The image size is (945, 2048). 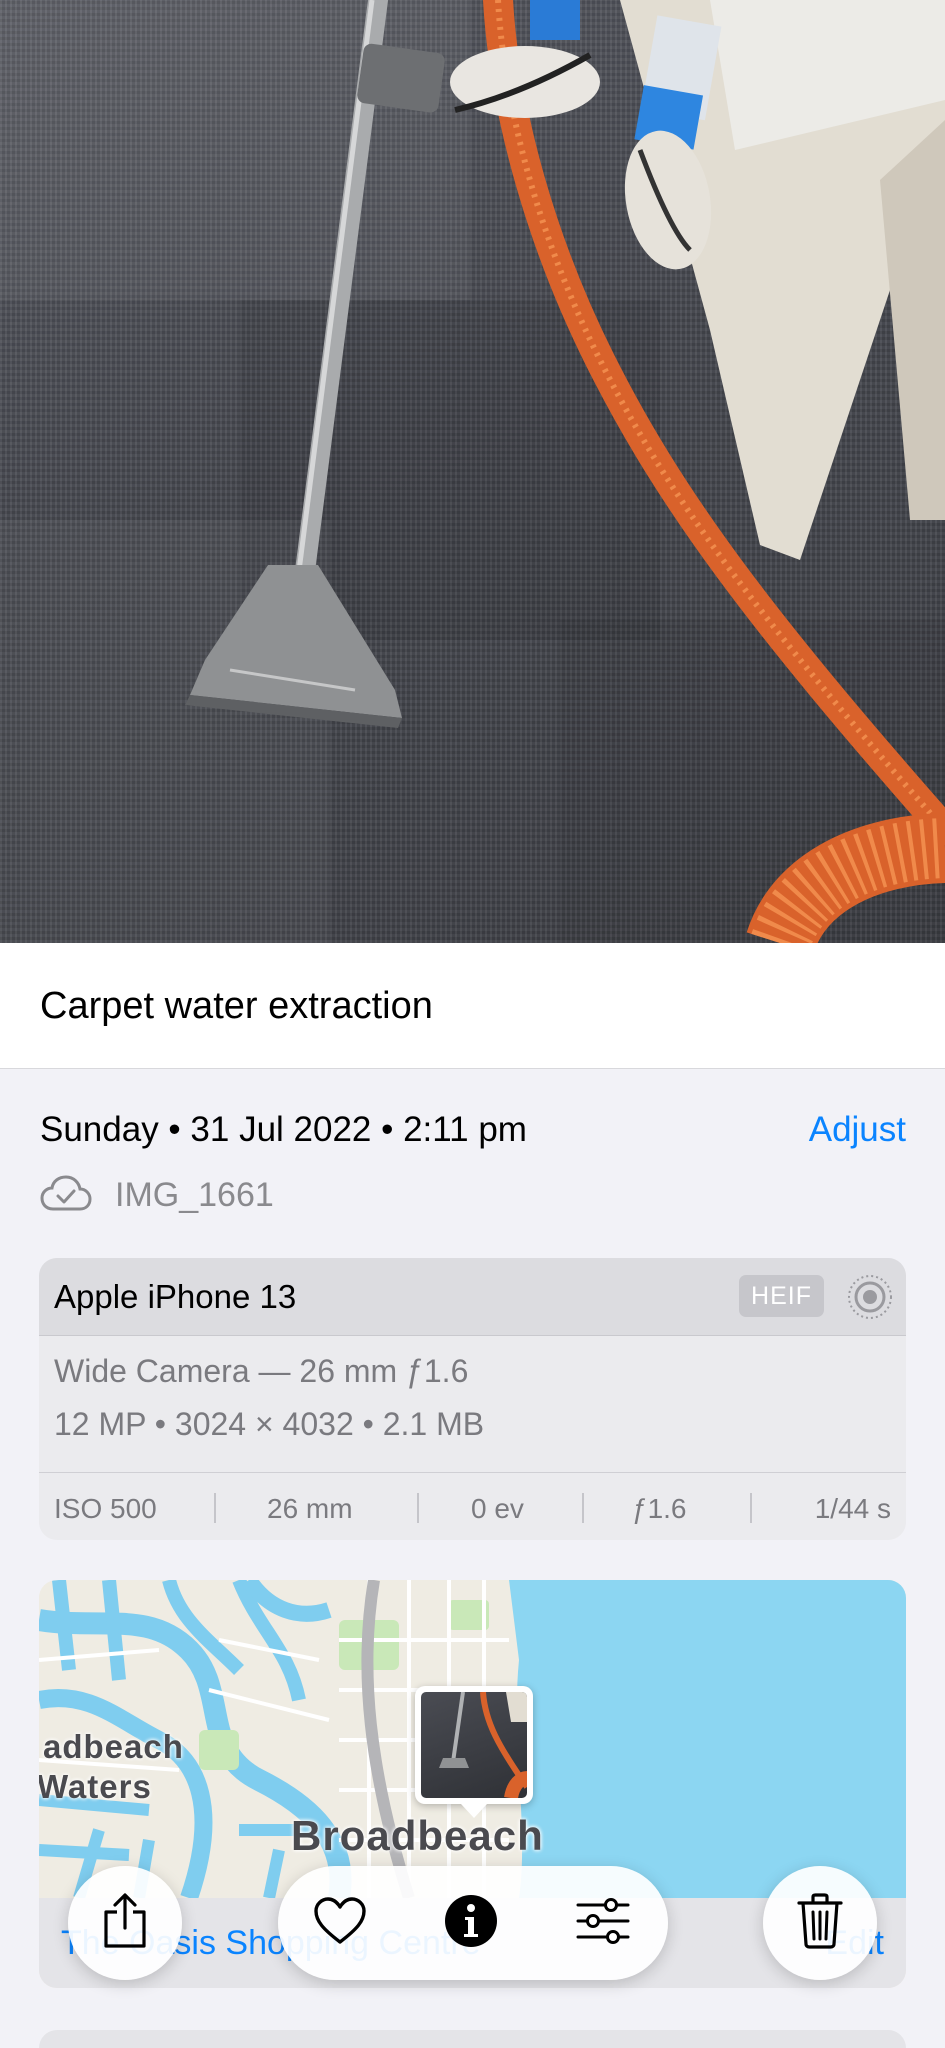 I want to click on share-button, so click(x=125, y=1923).